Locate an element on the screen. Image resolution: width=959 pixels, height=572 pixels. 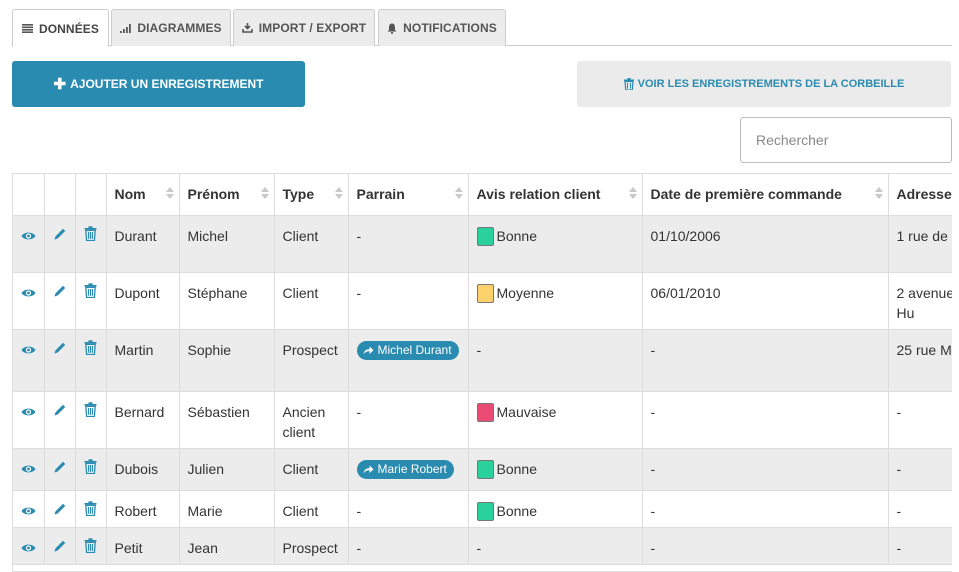
cell-adresse: 25 rue M Curie is located at coordinates (920, 360).